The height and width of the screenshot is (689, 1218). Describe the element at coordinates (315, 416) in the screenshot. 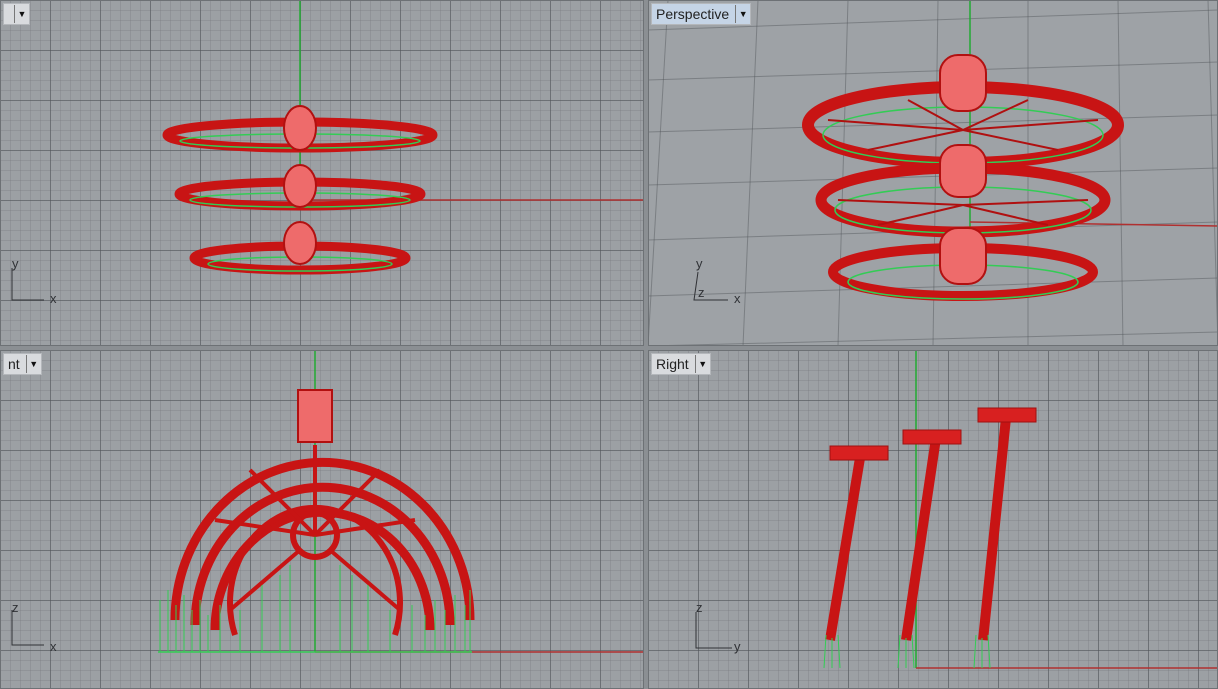

I see `hub-stack` at that location.